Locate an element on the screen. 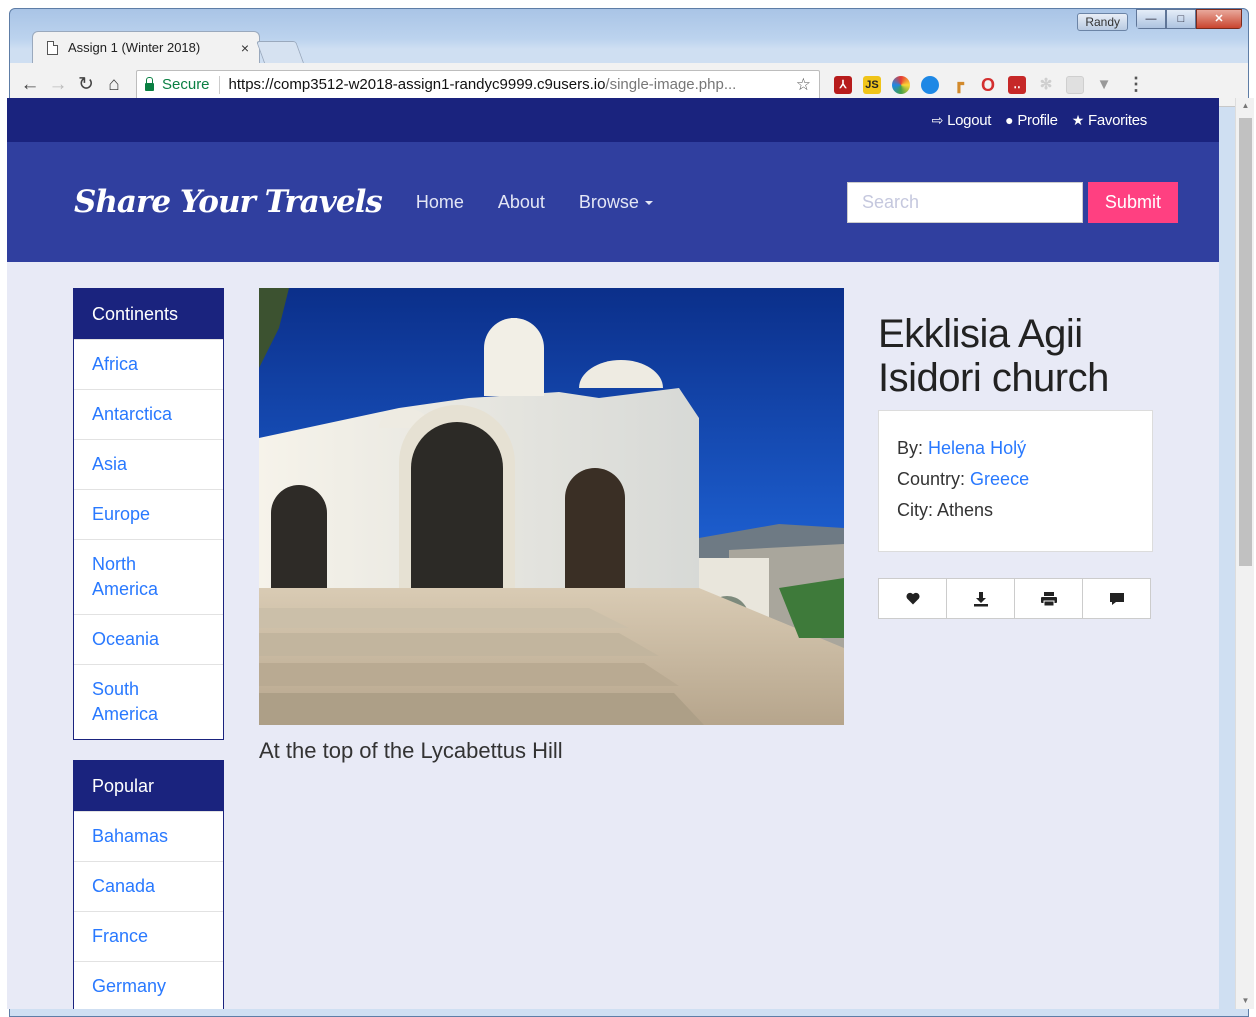 The image size is (1256, 1017). submit-button: Submit is located at coordinates (1132, 202).